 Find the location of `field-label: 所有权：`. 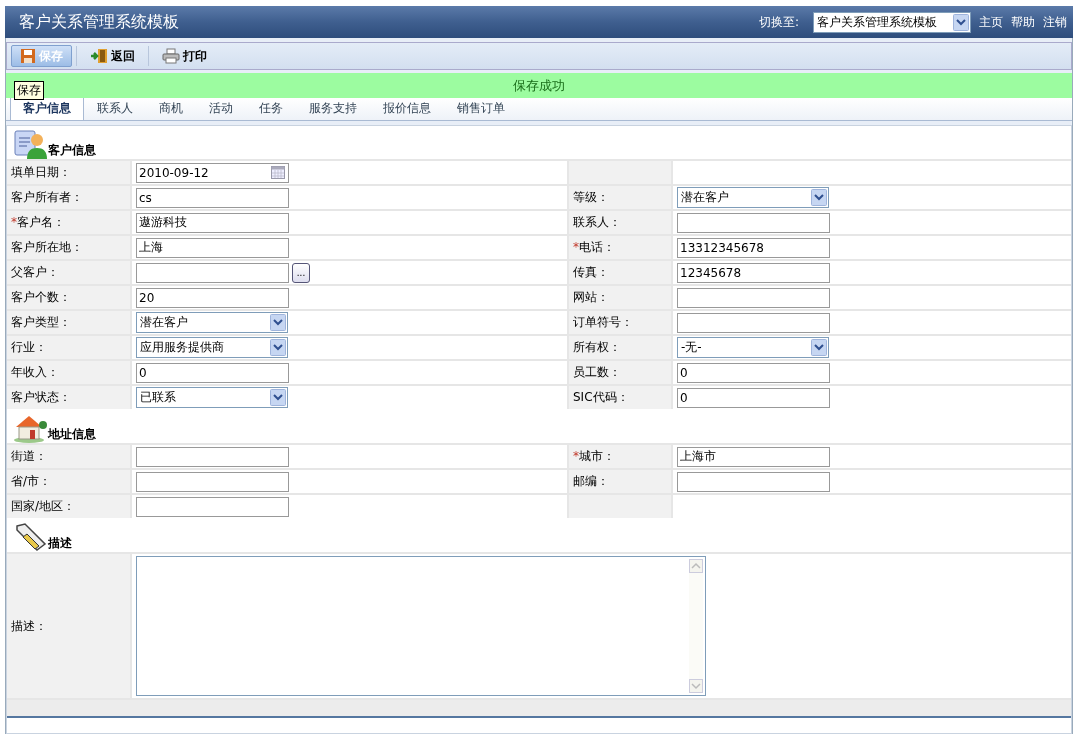

field-label: 所有权： is located at coordinates (597, 347).